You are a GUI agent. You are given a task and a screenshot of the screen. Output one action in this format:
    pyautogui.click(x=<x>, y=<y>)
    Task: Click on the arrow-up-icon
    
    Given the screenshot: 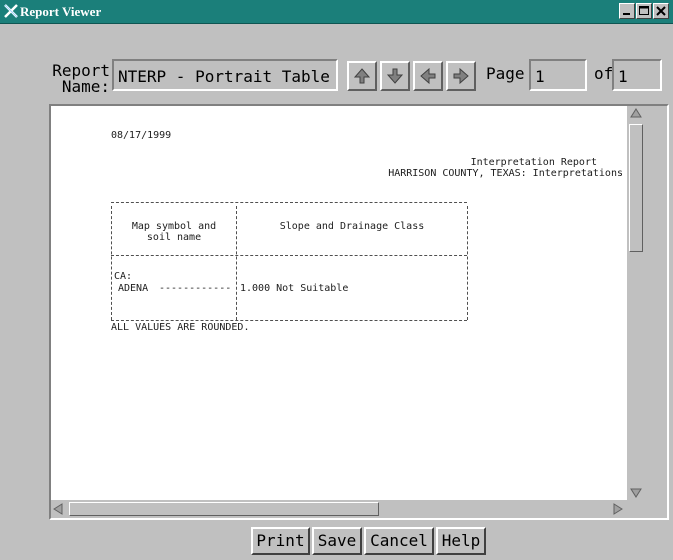 What is the action you would take?
    pyautogui.click(x=362, y=76)
    